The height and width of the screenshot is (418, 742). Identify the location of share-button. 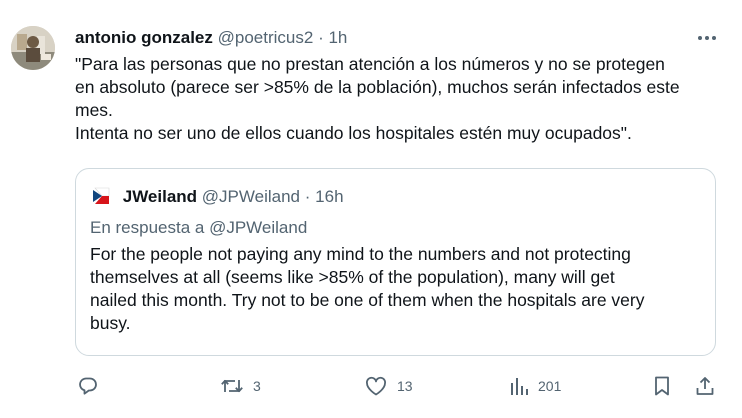
(705, 386).